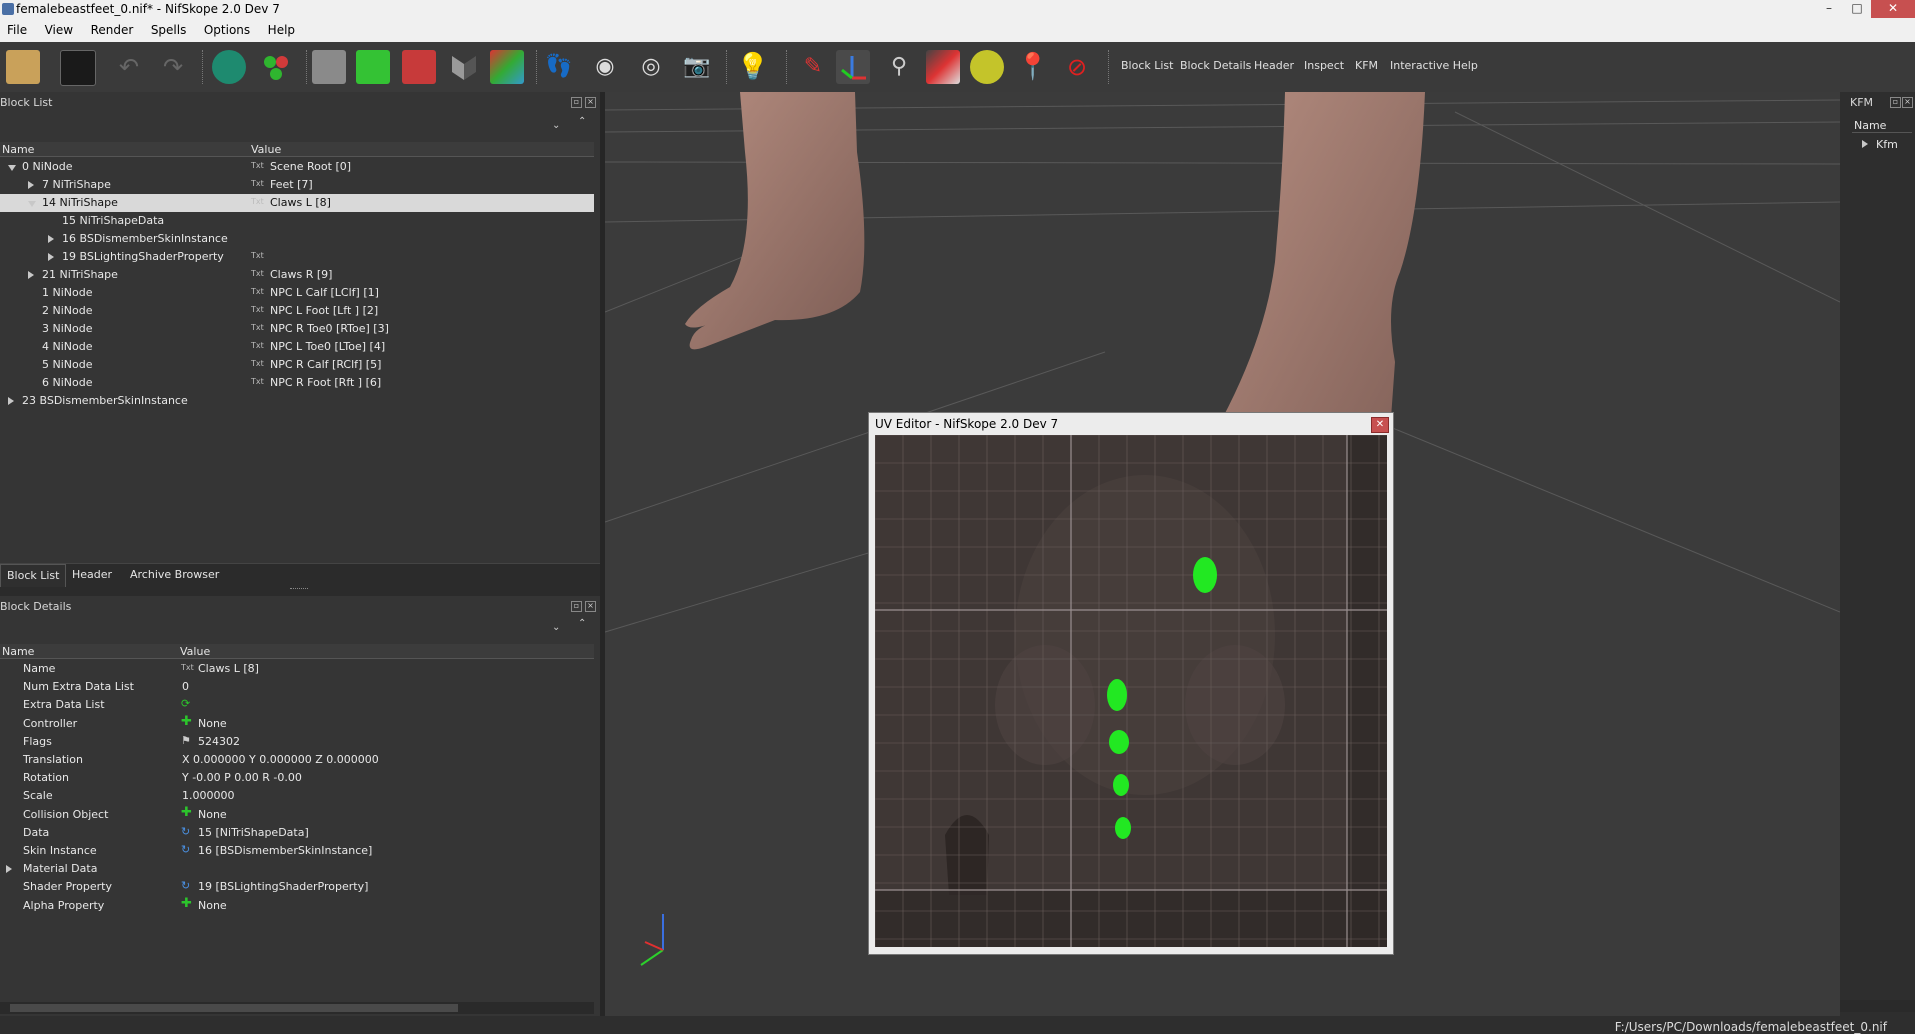  I want to click on detail-row: Material Data, so click(297, 869).